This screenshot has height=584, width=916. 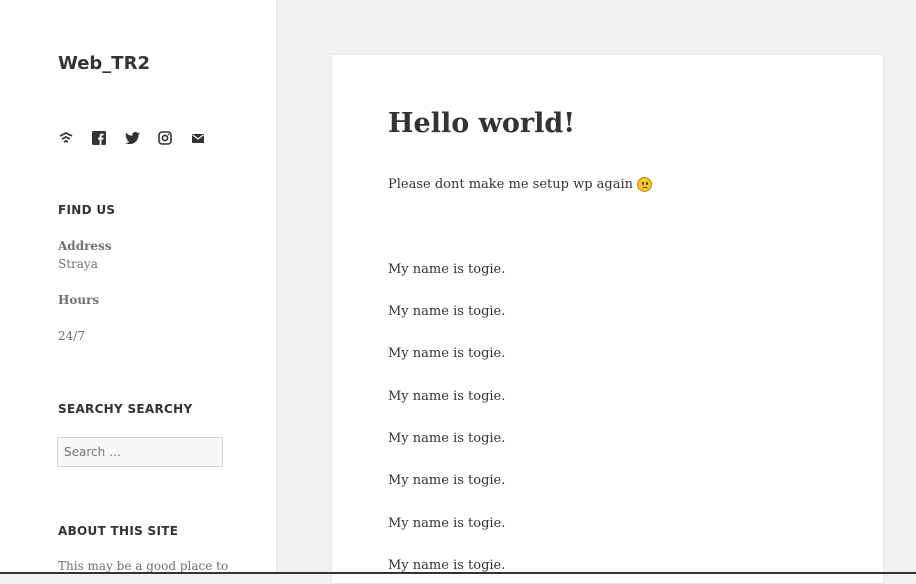 What do you see at coordinates (511, 184) in the screenshot?
I see `post-intro-text: Please dont make me setup wp again` at bounding box center [511, 184].